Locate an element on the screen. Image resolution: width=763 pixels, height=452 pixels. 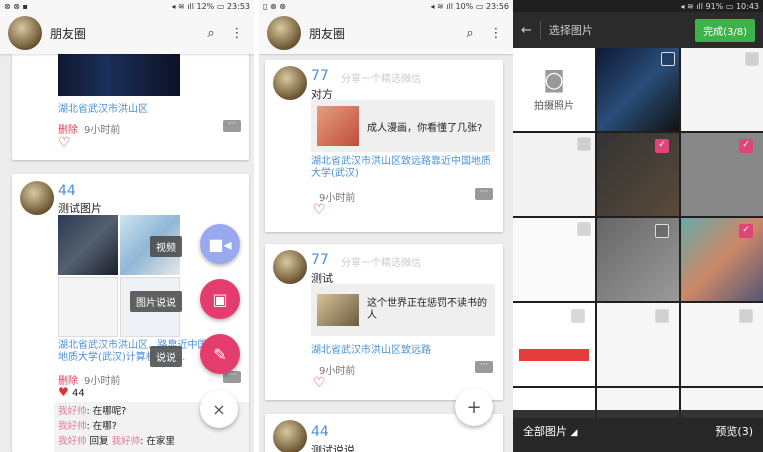
article-title: 成人漫画，你看懂了几张? is located at coordinates (425, 128).